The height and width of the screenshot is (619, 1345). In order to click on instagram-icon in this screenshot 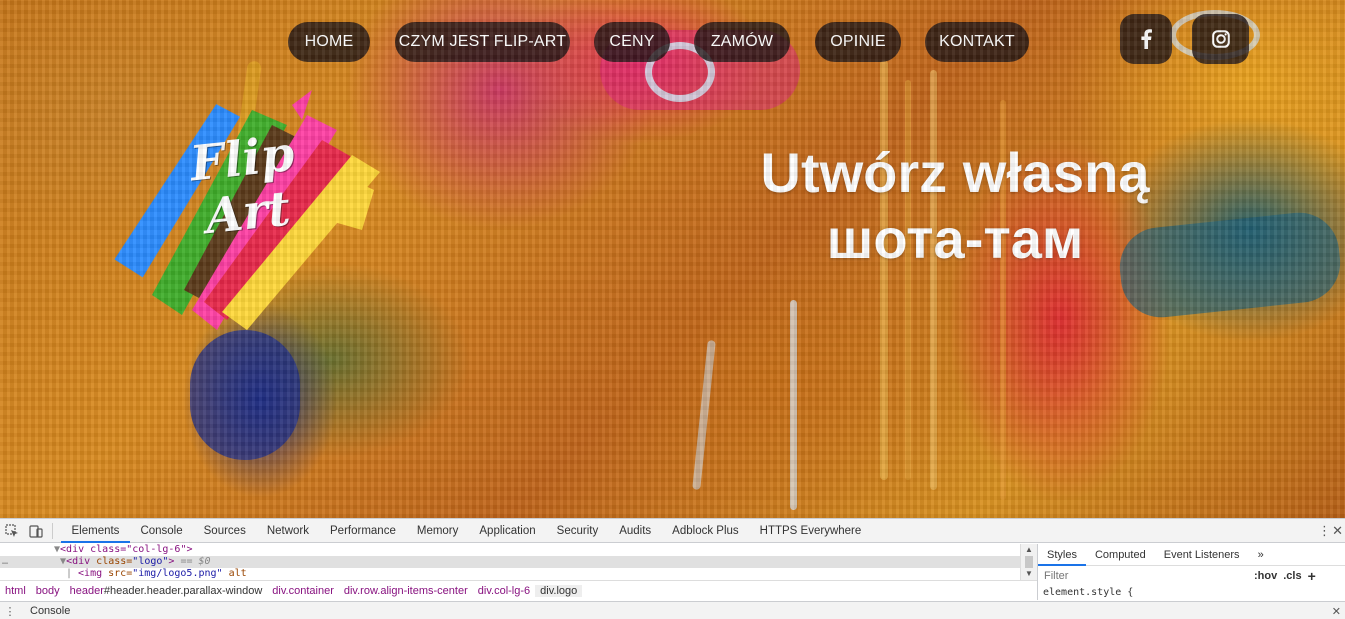, I will do `click(1220, 39)`.